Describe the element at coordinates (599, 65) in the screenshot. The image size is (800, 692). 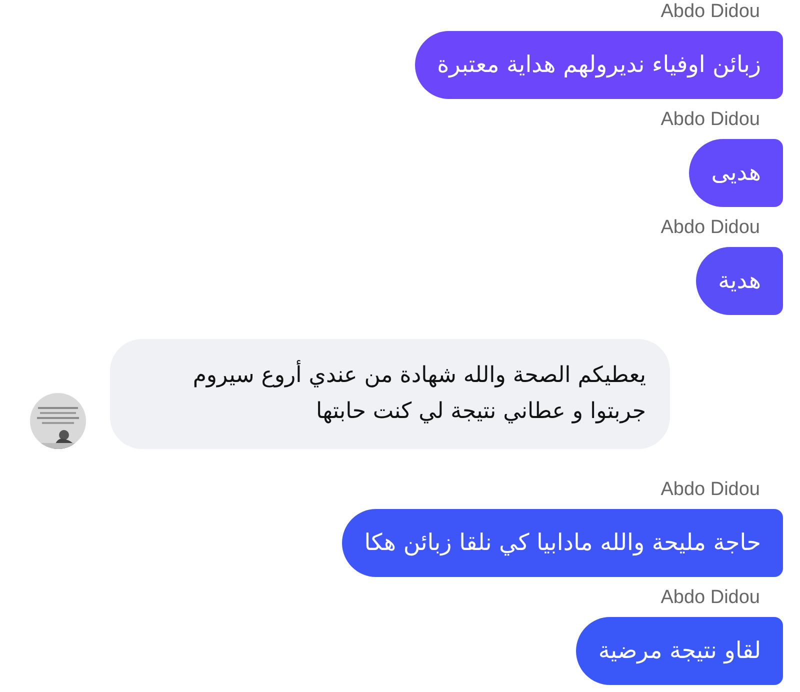
I see `message-bubble: زبائن اوفياء نديرولهم هداية معتبرة` at that location.